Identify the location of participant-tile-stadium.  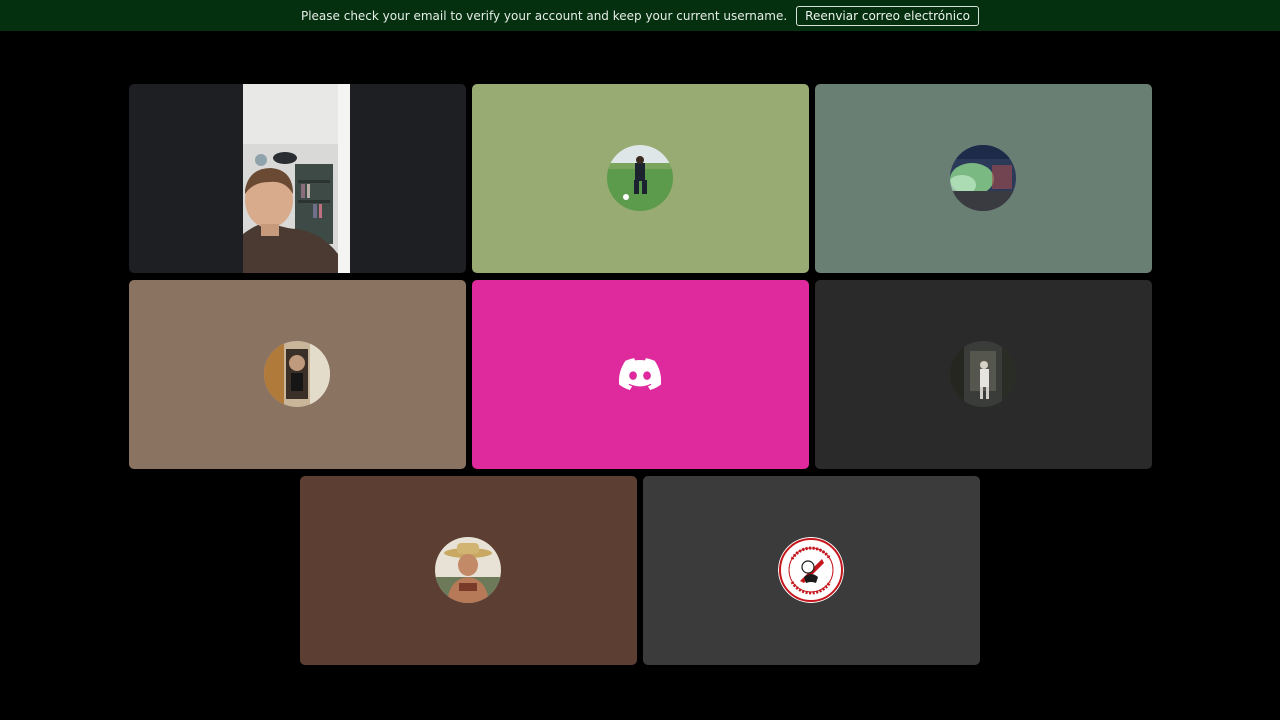
(983, 178).